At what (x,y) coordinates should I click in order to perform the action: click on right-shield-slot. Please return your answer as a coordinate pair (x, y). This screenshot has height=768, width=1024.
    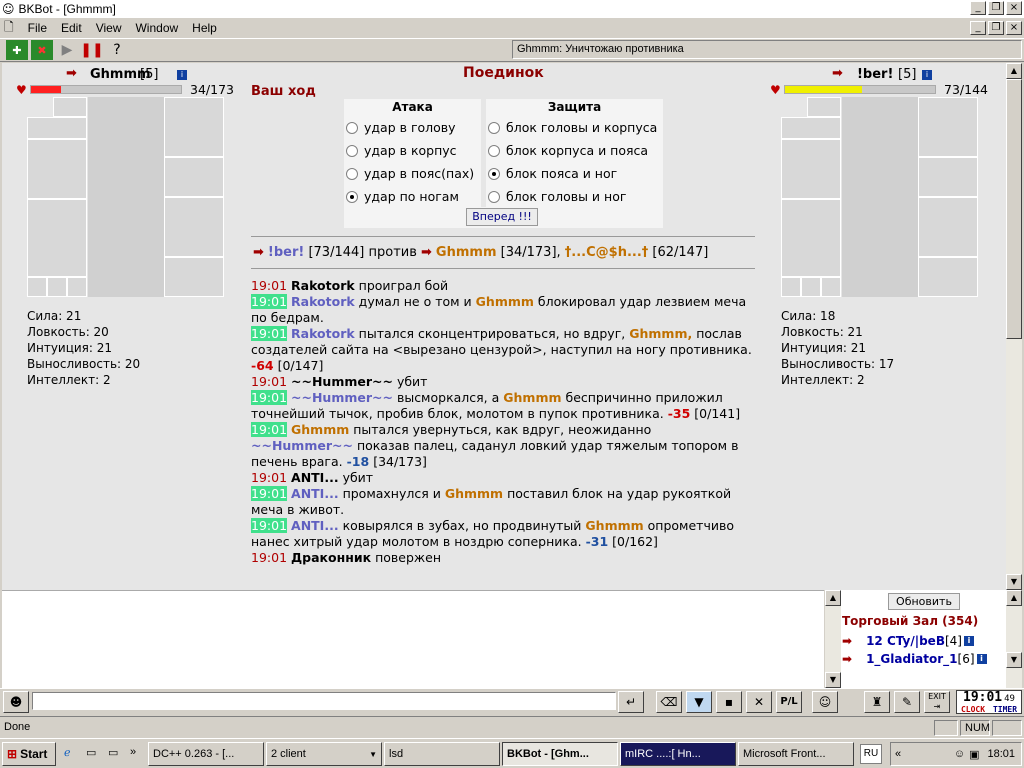
    Looking at the image, I should click on (948, 227).